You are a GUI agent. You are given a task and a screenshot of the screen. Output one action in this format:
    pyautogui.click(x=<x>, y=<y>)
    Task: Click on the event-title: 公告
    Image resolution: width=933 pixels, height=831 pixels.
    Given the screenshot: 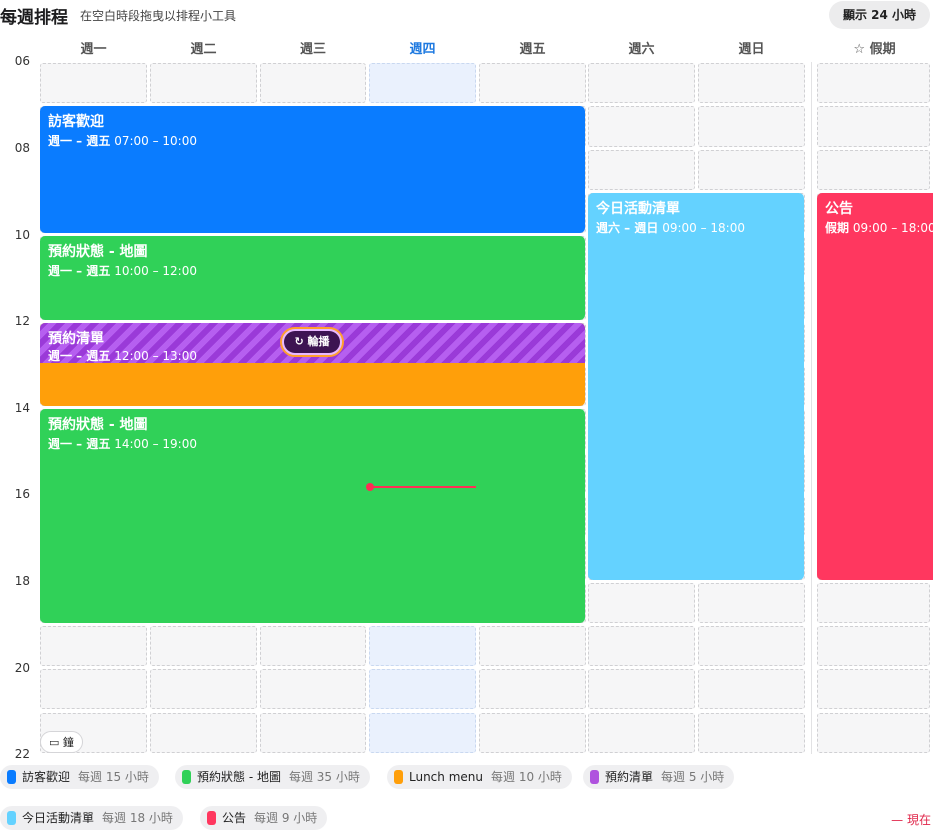 What is the action you would take?
    pyautogui.click(x=839, y=209)
    